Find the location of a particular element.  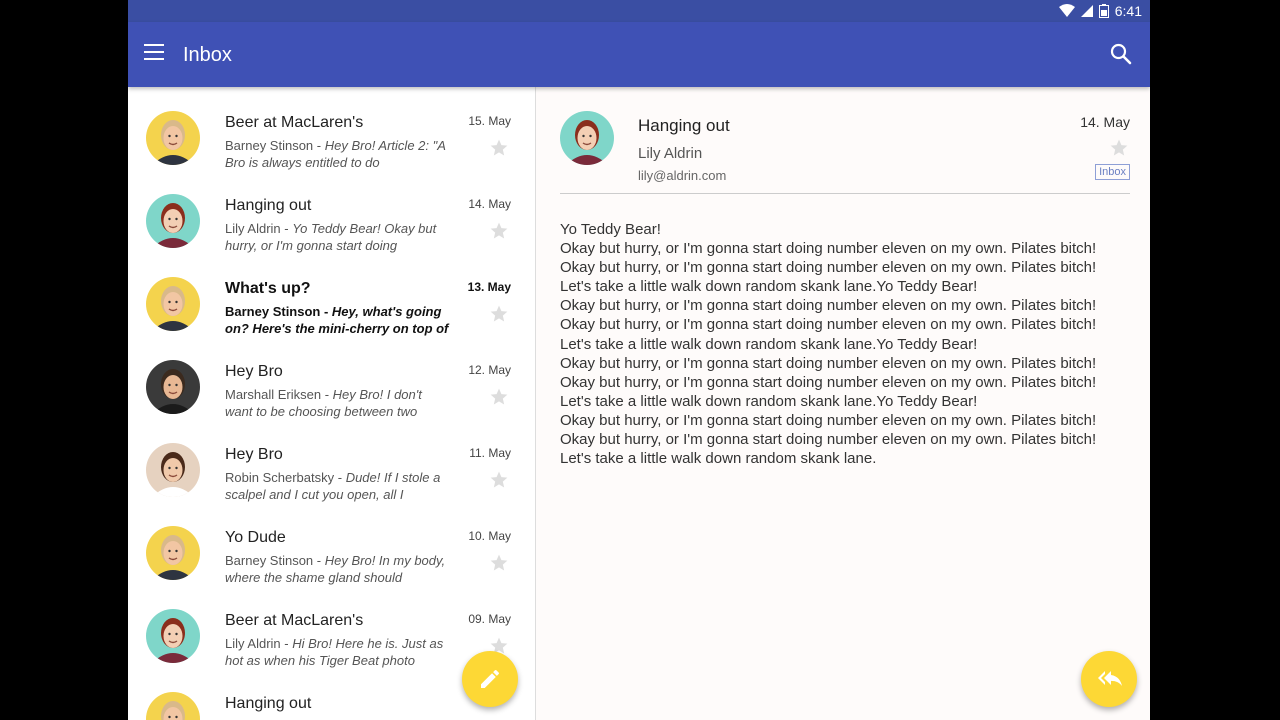

pencil-icon is located at coordinates (490, 678).